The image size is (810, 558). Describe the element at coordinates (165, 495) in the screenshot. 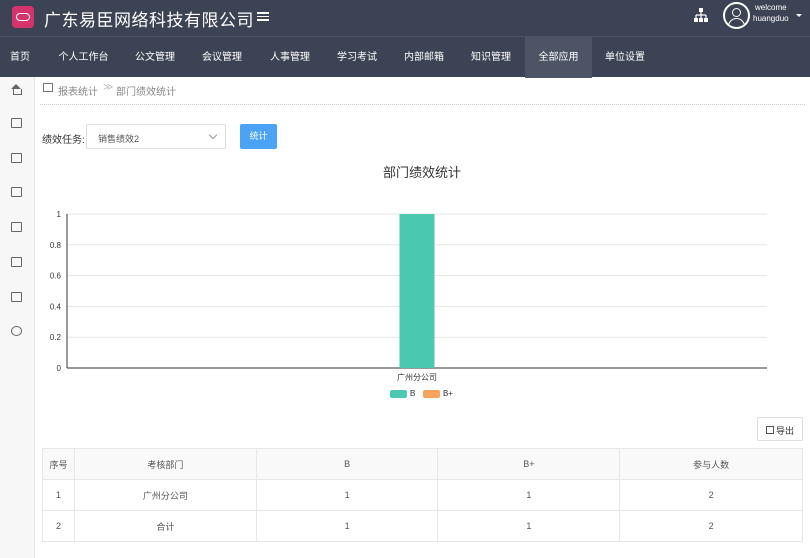

I see `table-cell: 广州分公司` at that location.